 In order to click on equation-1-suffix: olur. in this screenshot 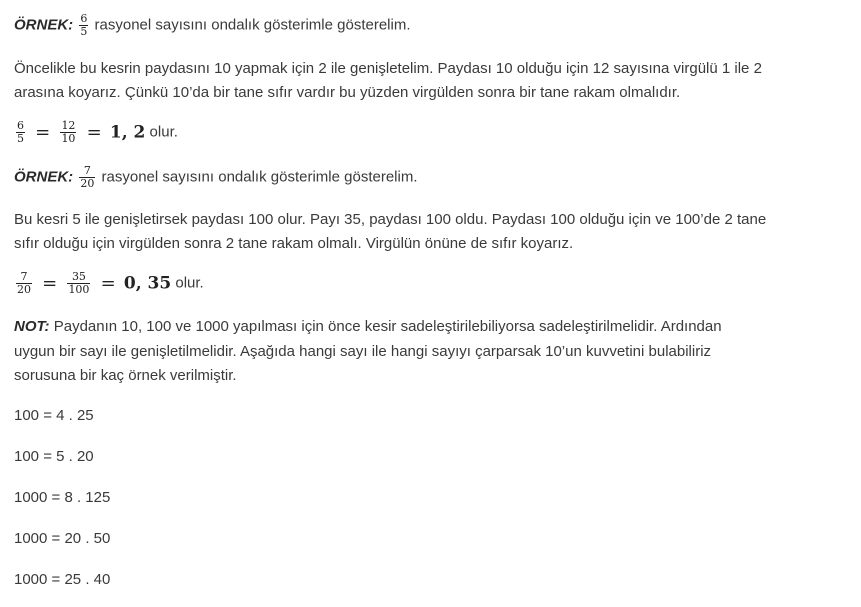, I will do `click(163, 132)`.